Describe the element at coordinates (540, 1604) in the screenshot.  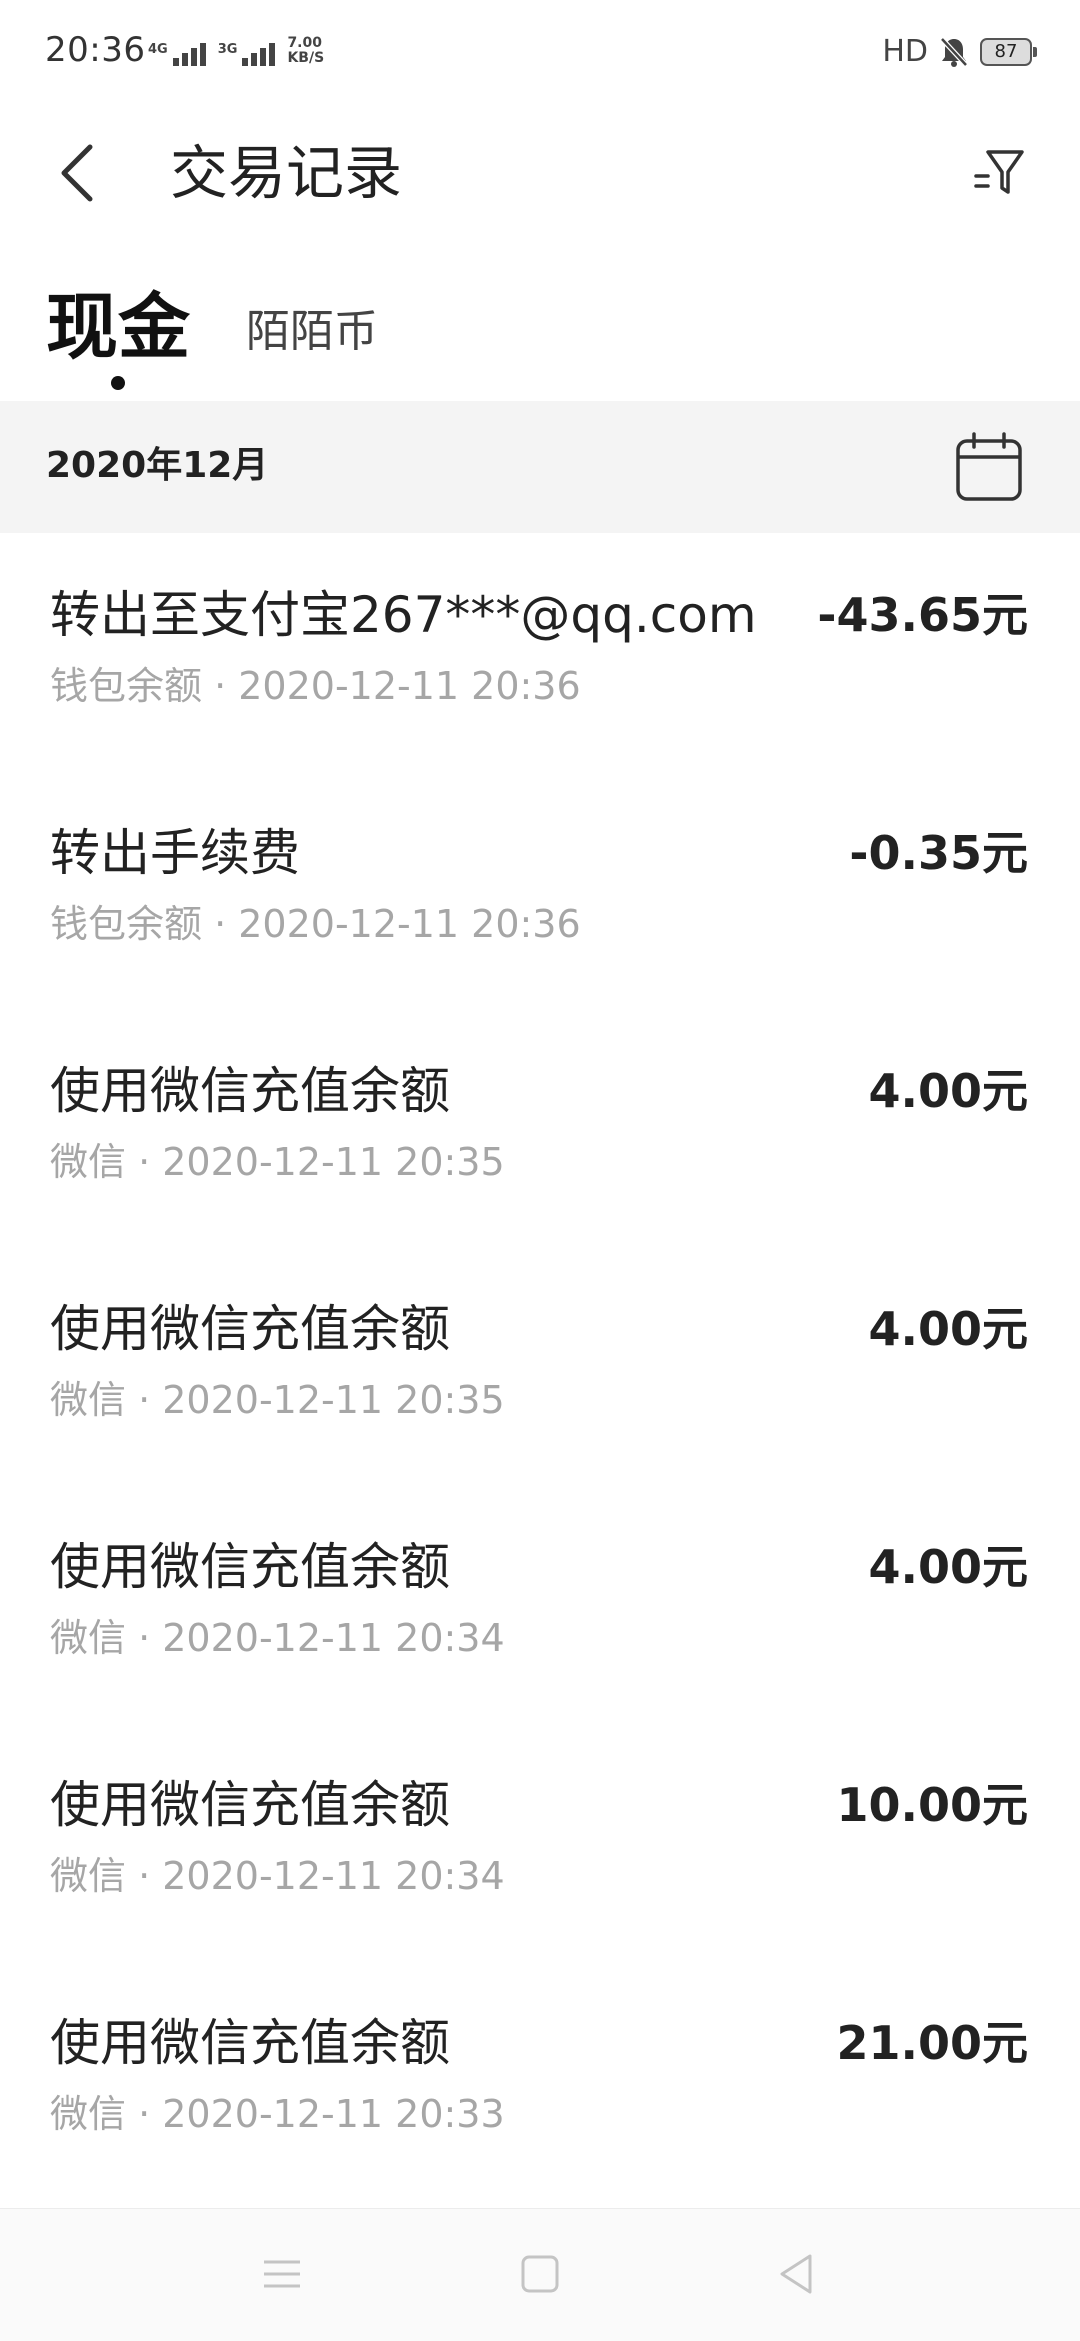
I see `transaction-row: 使用微信充值余额 微信 · 2020-12-11 20:34 4.00元` at that location.